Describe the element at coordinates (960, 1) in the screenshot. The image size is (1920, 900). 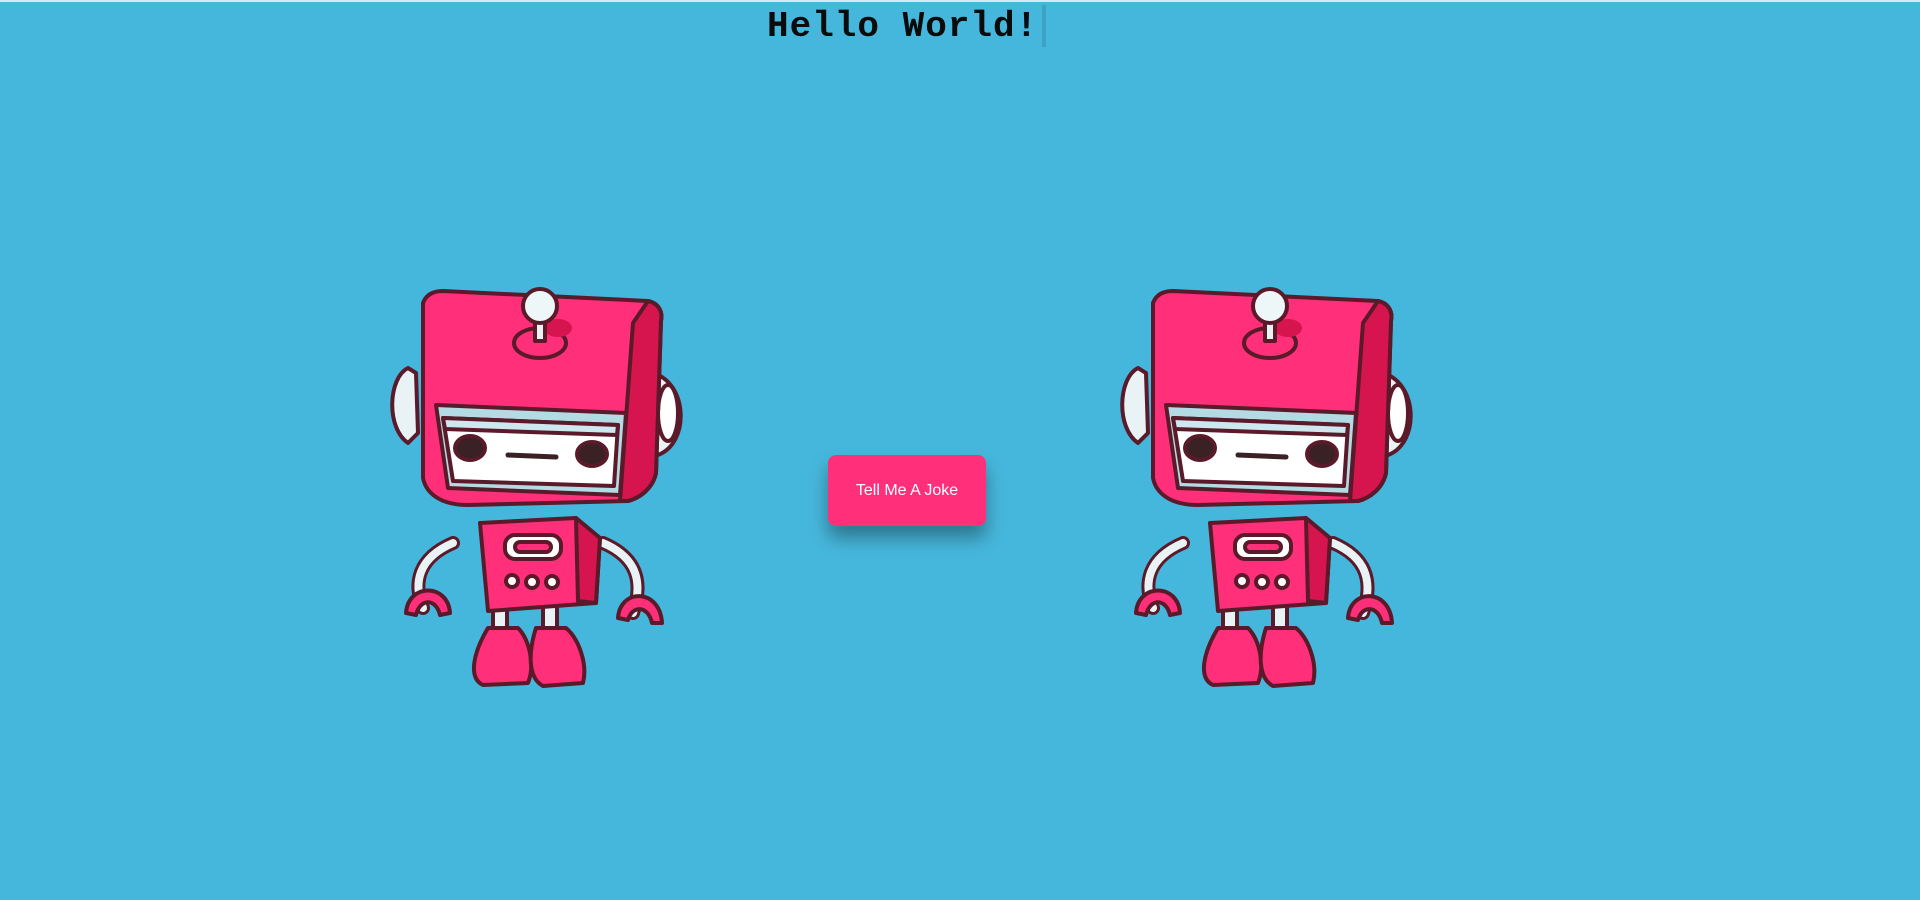
I see `top-border` at that location.